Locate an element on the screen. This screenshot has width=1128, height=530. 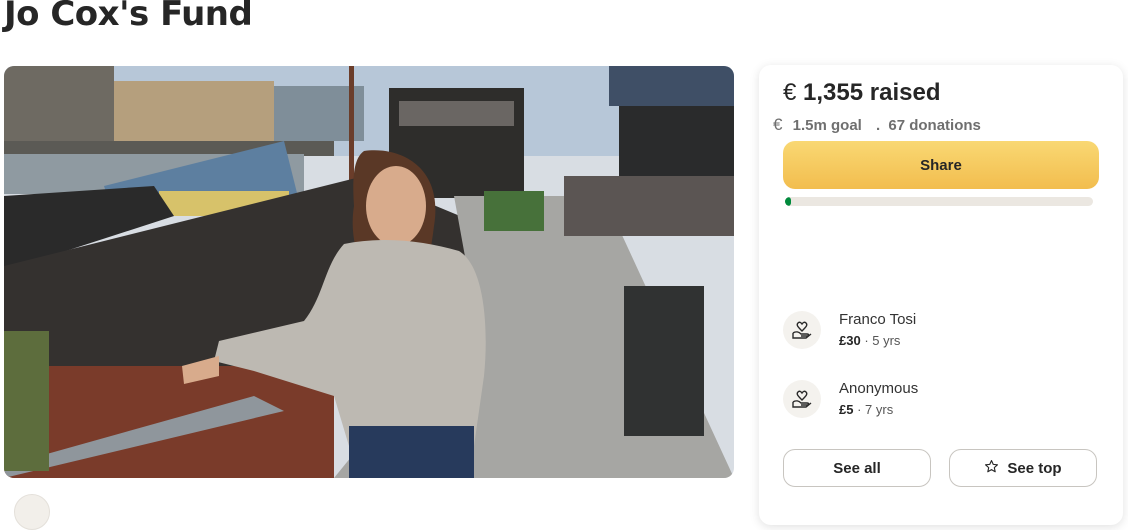
progress-bar is located at coordinates (939, 201).